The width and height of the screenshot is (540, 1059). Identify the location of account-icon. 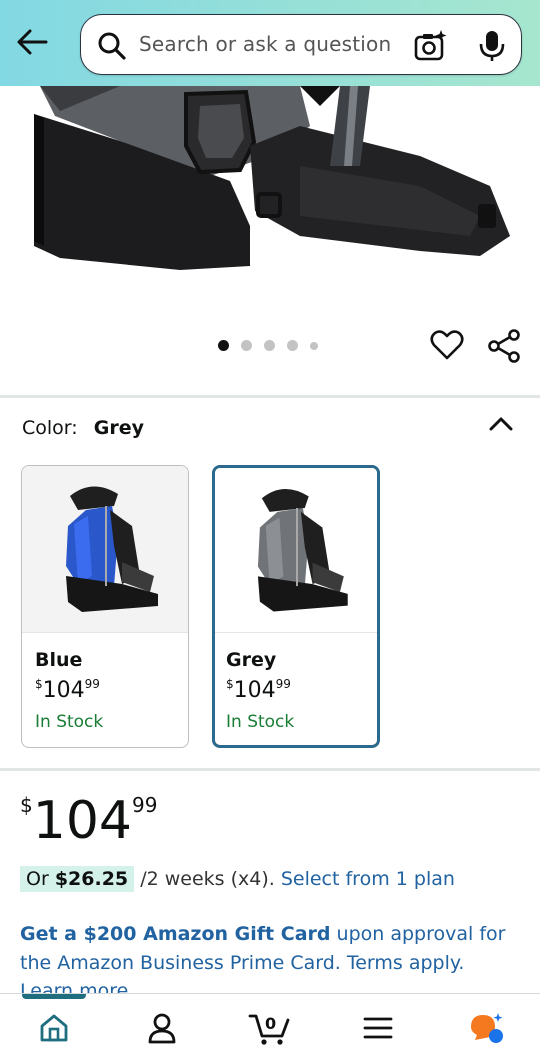
(162, 1028).